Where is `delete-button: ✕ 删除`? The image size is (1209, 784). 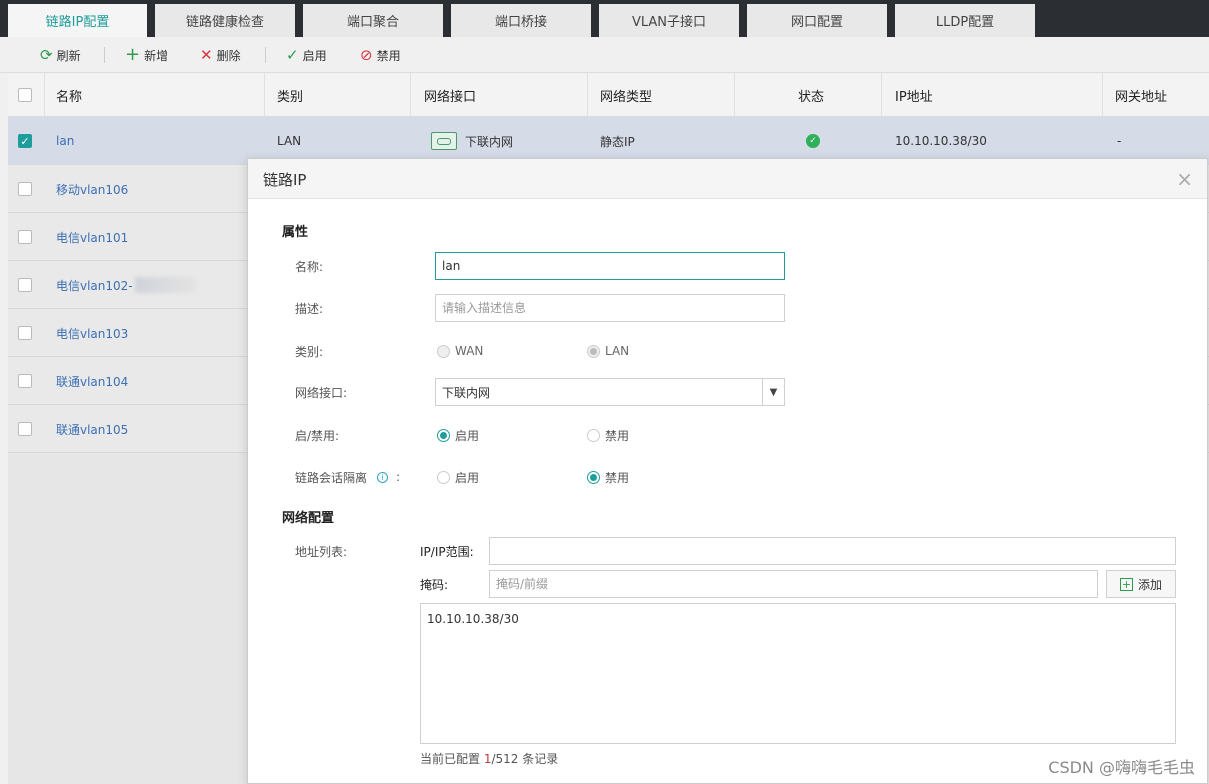 delete-button: ✕ 删除 is located at coordinates (220, 55).